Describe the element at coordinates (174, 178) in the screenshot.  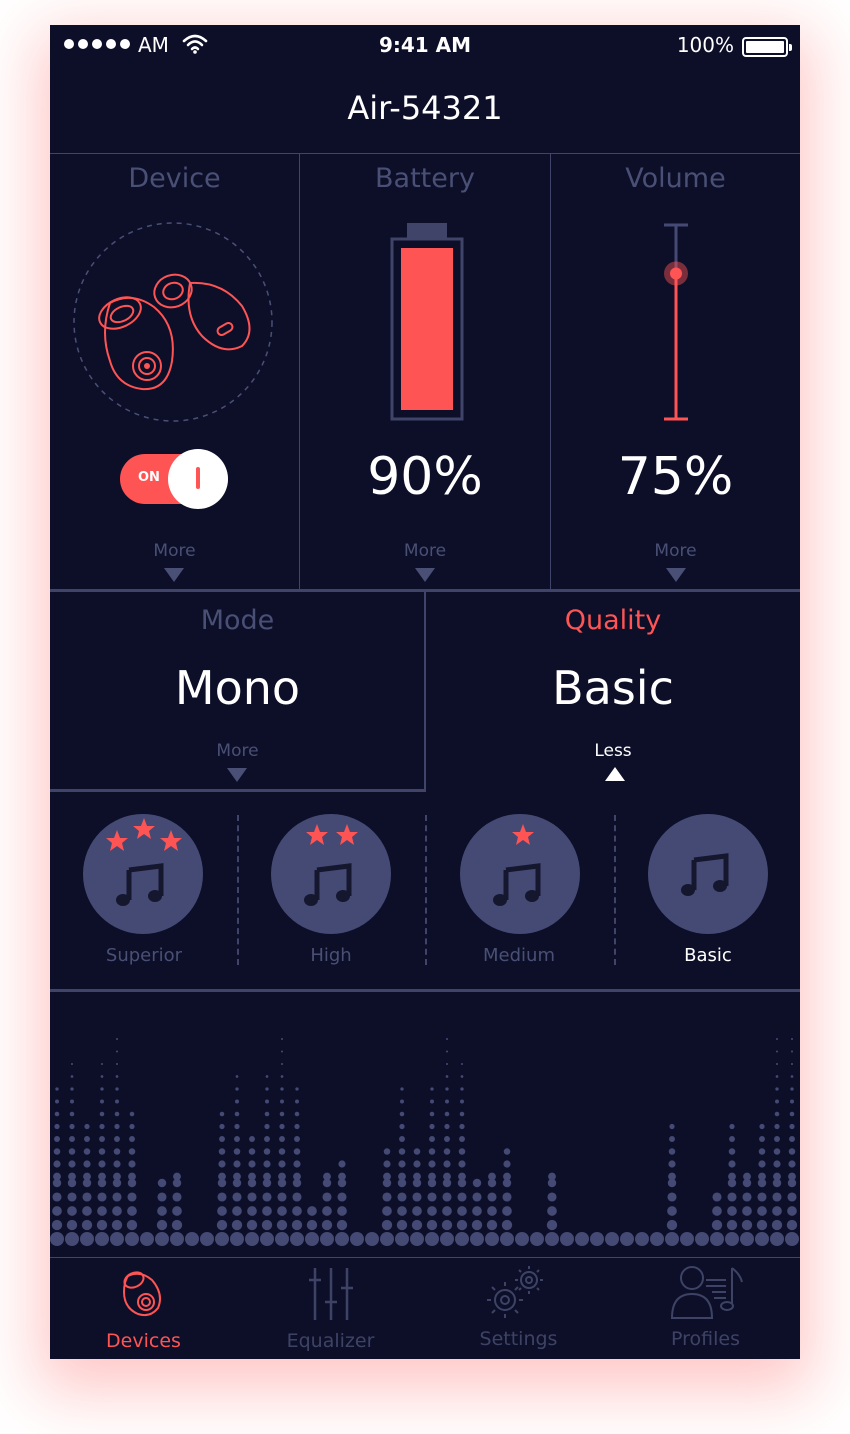
I see `device-panel-title: Device` at that location.